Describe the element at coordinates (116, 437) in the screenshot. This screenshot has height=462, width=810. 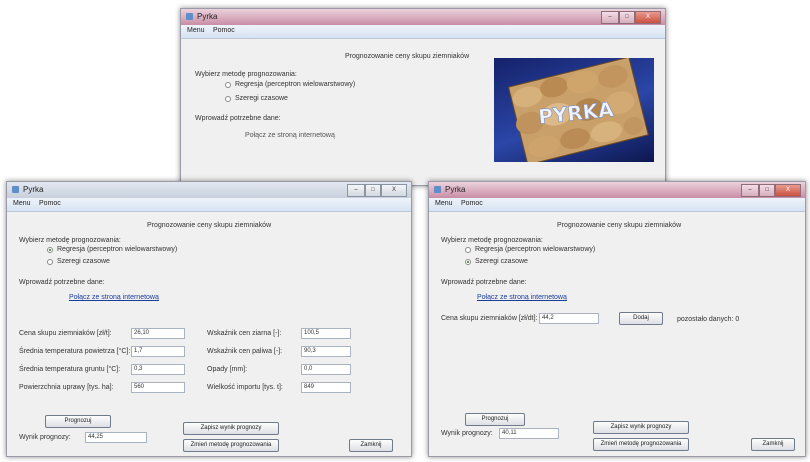
I see `result-value: 44,25` at that location.